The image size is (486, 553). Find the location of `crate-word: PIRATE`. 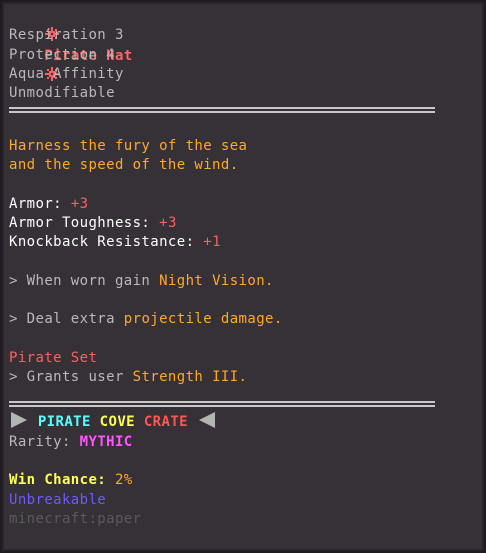

crate-word: PIRATE is located at coordinates (64, 421).